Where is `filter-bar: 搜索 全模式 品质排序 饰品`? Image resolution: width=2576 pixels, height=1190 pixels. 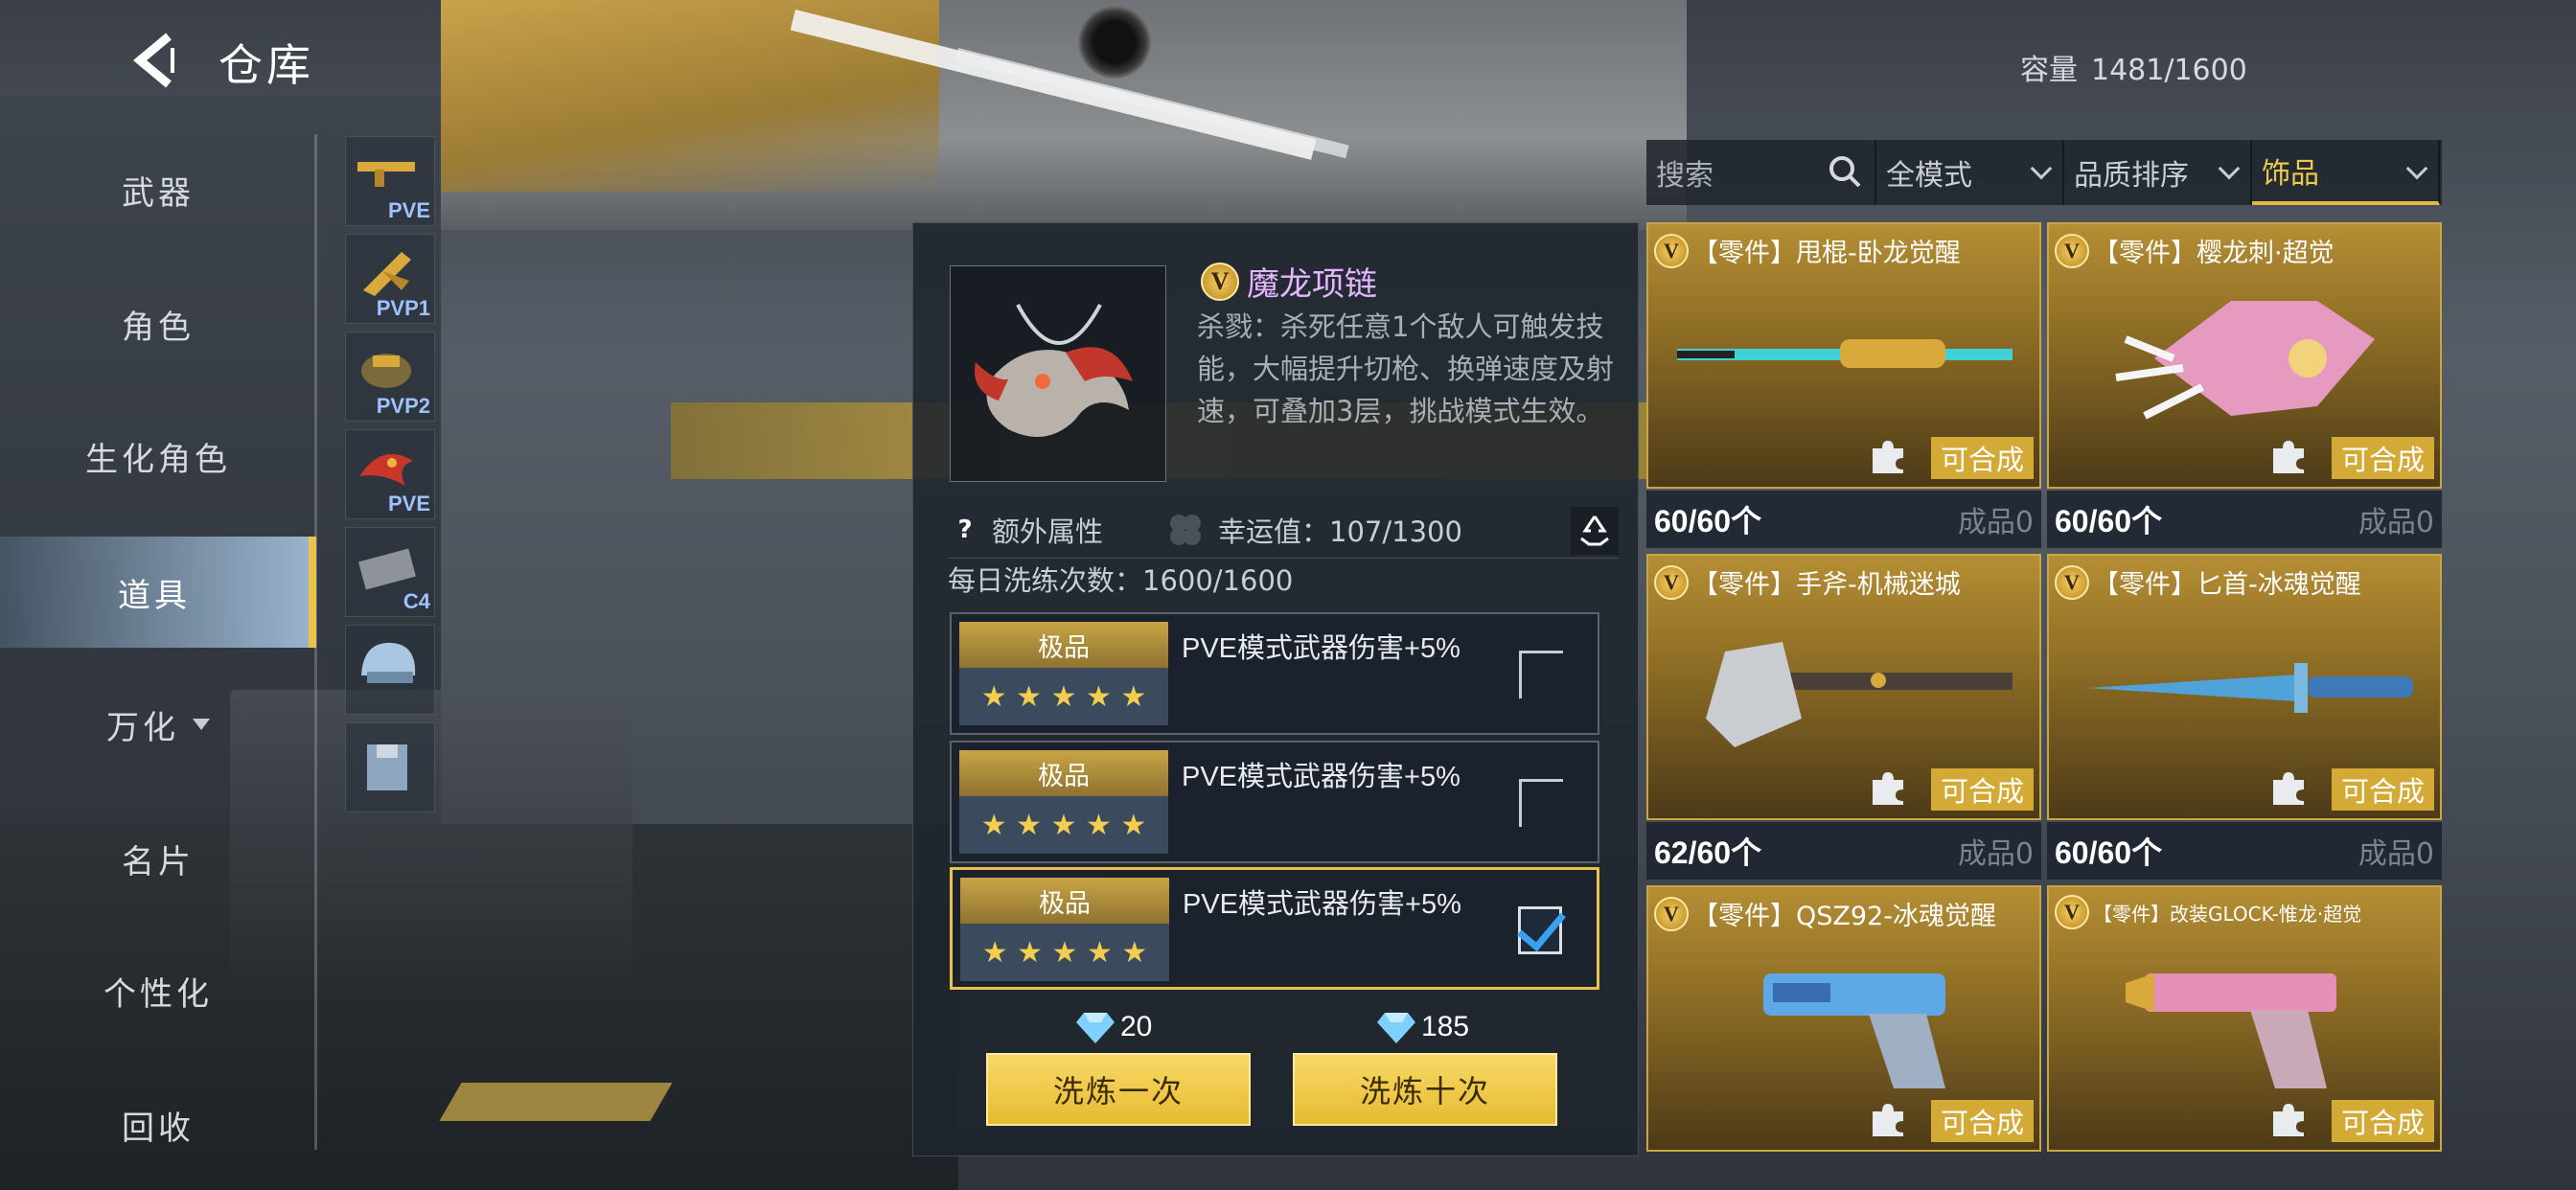 filter-bar: 搜索 全模式 品质排序 饰品 is located at coordinates (2044, 172).